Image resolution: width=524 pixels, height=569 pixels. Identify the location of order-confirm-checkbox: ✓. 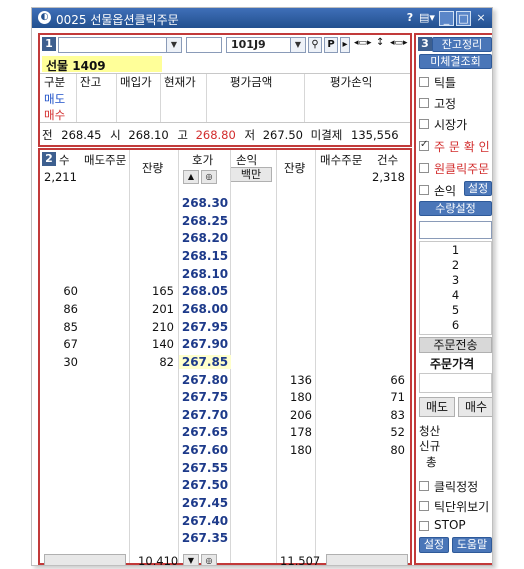
(424, 145).